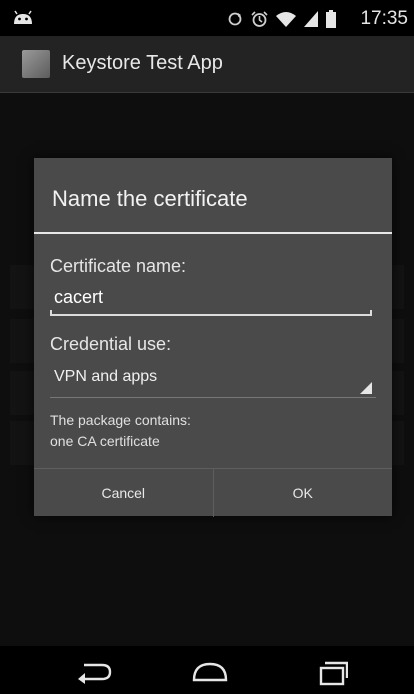 The height and width of the screenshot is (694, 414). Describe the element at coordinates (210, 672) in the screenshot. I see `home-icon` at that location.